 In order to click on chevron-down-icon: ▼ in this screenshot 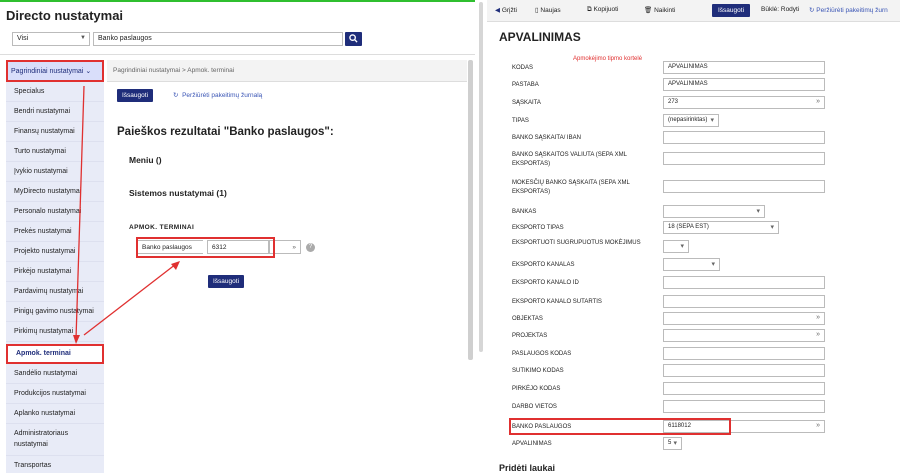, I will do `click(83, 38)`.